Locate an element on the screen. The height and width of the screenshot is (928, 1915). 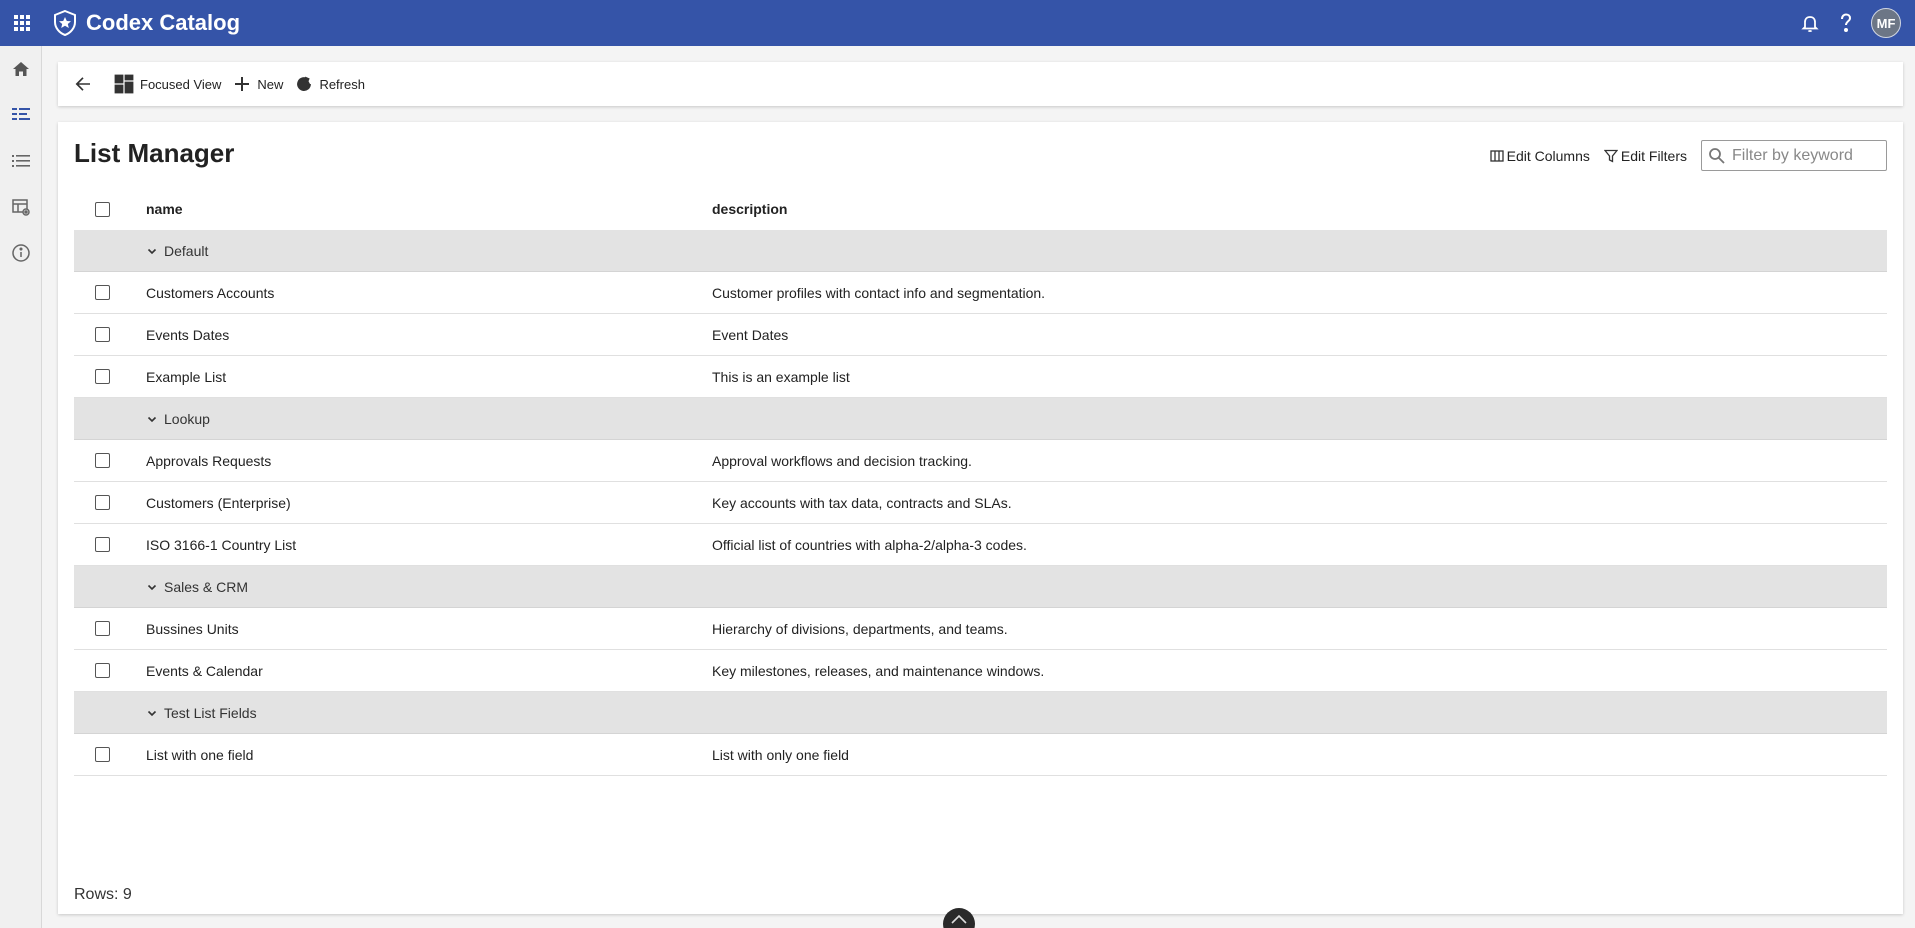
edit-filters-label: Edit Filters is located at coordinates (1653, 155).